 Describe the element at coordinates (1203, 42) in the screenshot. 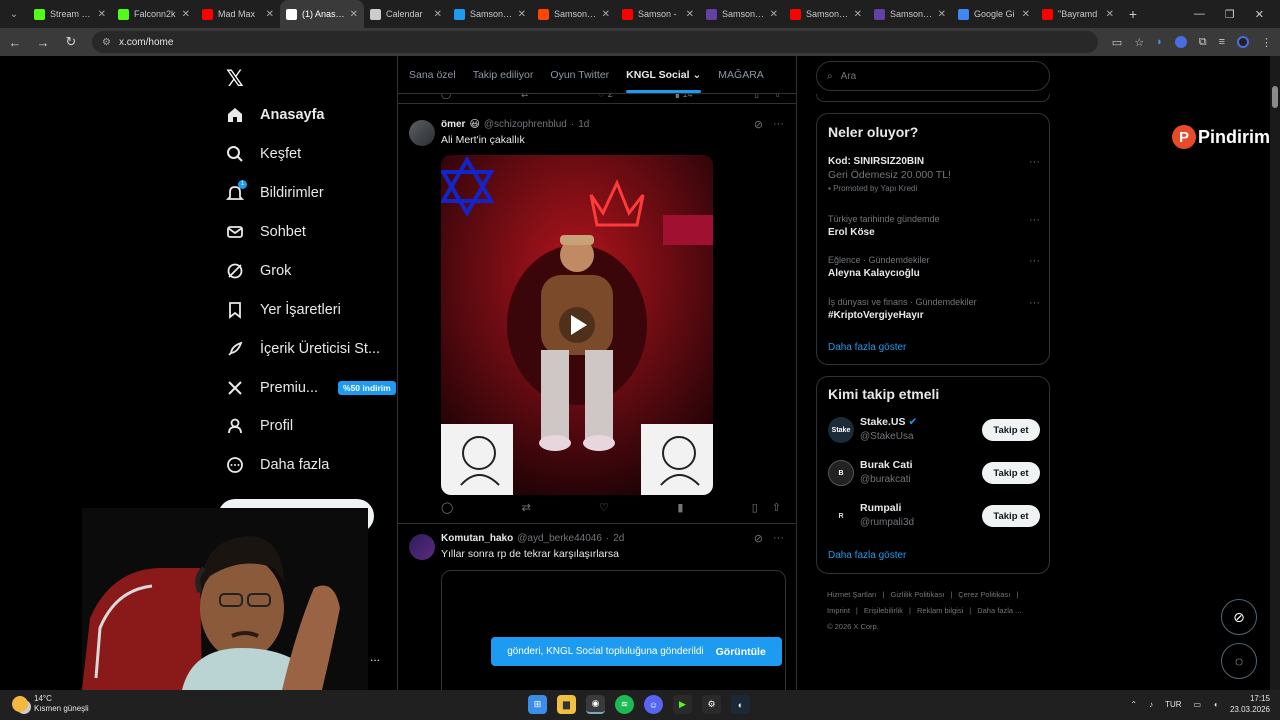

I see `extensions-icon: ⧉` at that location.